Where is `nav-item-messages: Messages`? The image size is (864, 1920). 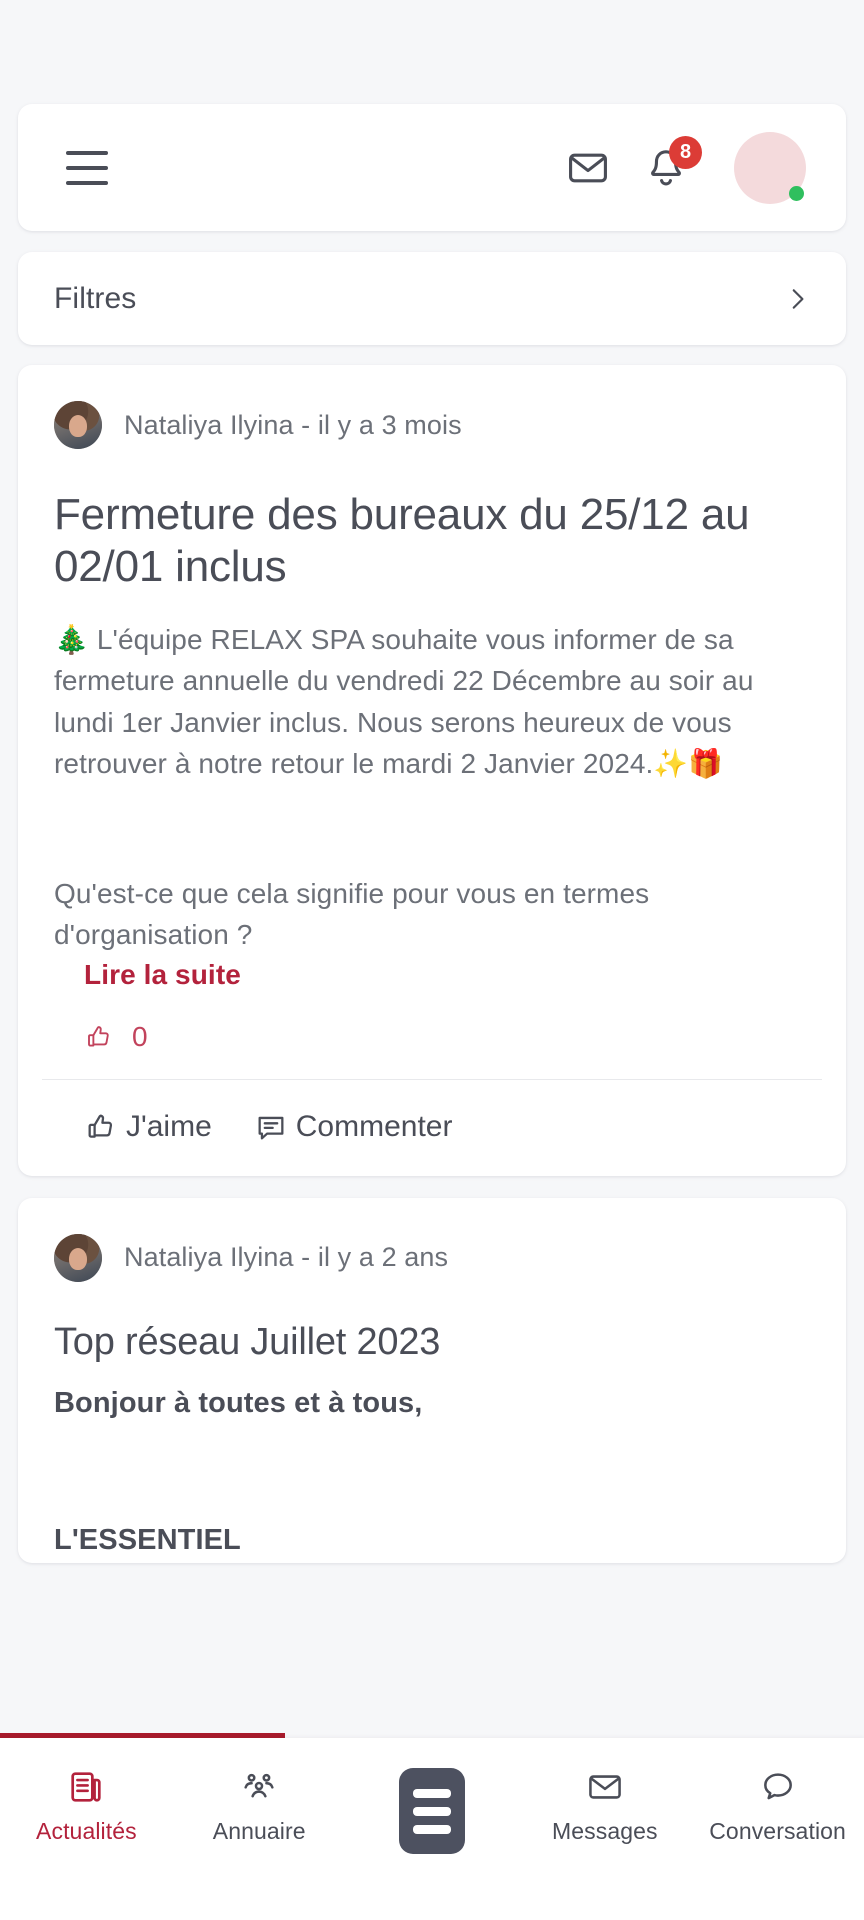
nav-item-messages: Messages is located at coordinates (604, 1806).